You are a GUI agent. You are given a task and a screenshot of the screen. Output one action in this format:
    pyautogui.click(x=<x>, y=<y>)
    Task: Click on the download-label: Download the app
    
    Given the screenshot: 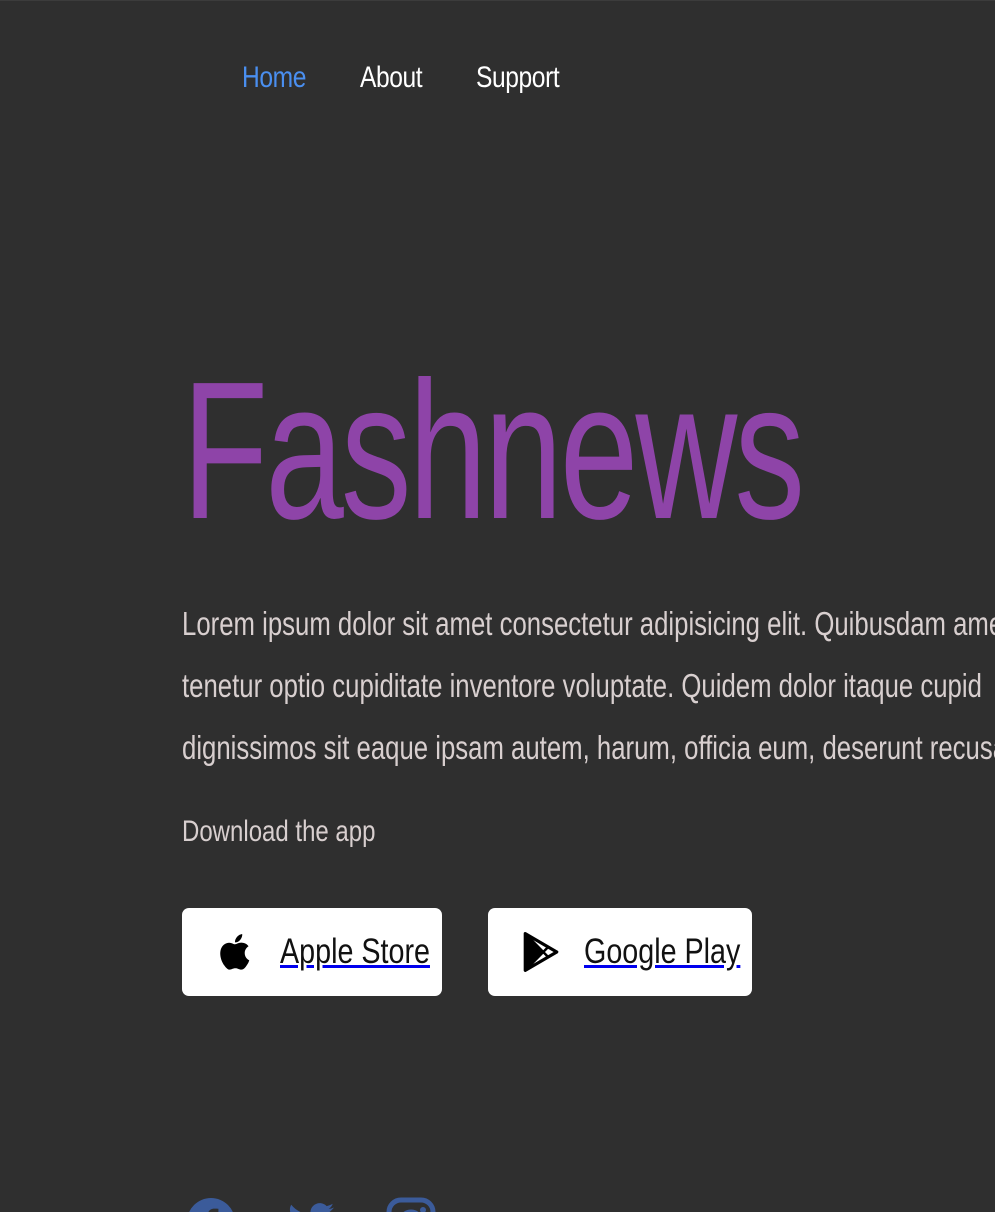 What is the action you would take?
    pyautogui.click(x=279, y=831)
    